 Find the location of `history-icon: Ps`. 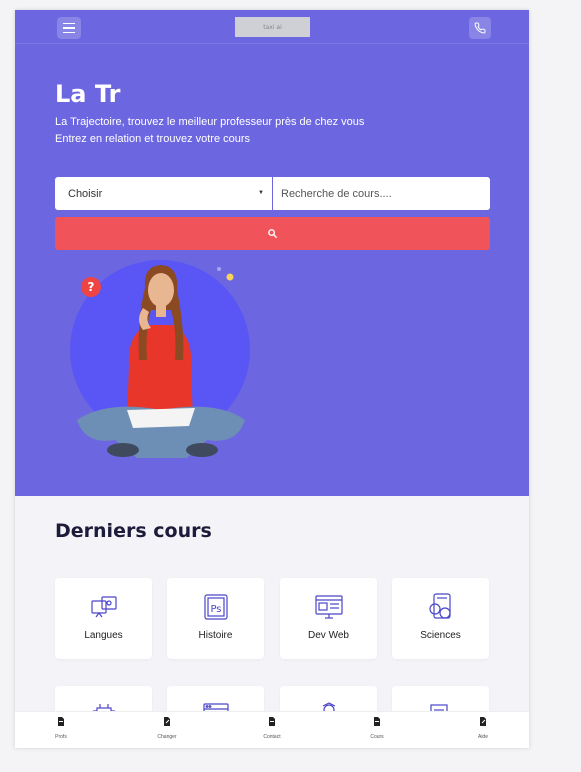

history-icon: Ps is located at coordinates (216, 607).